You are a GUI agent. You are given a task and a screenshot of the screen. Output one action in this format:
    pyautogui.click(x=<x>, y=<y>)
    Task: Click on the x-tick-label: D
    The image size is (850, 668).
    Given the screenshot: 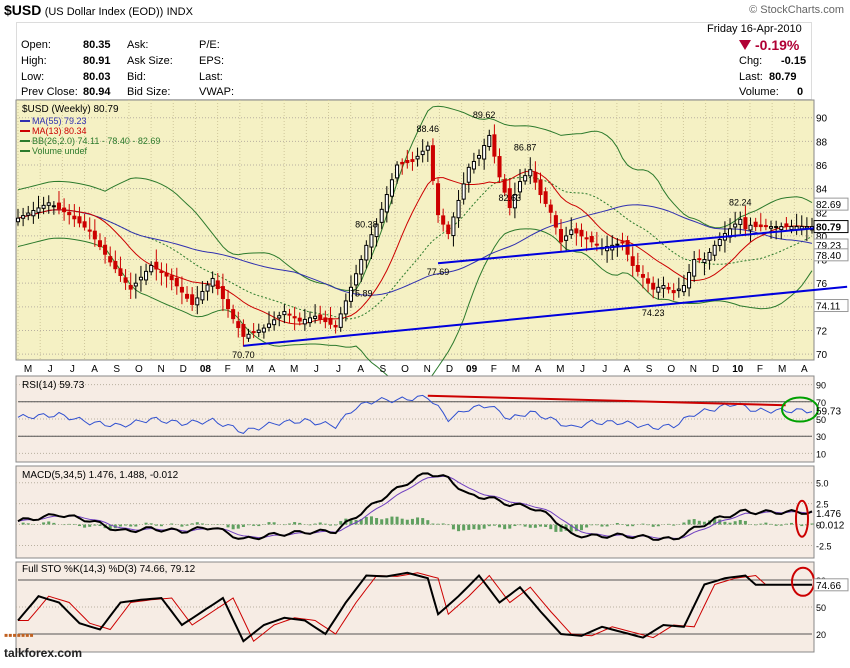 What is the action you would take?
    pyautogui.click(x=183, y=369)
    